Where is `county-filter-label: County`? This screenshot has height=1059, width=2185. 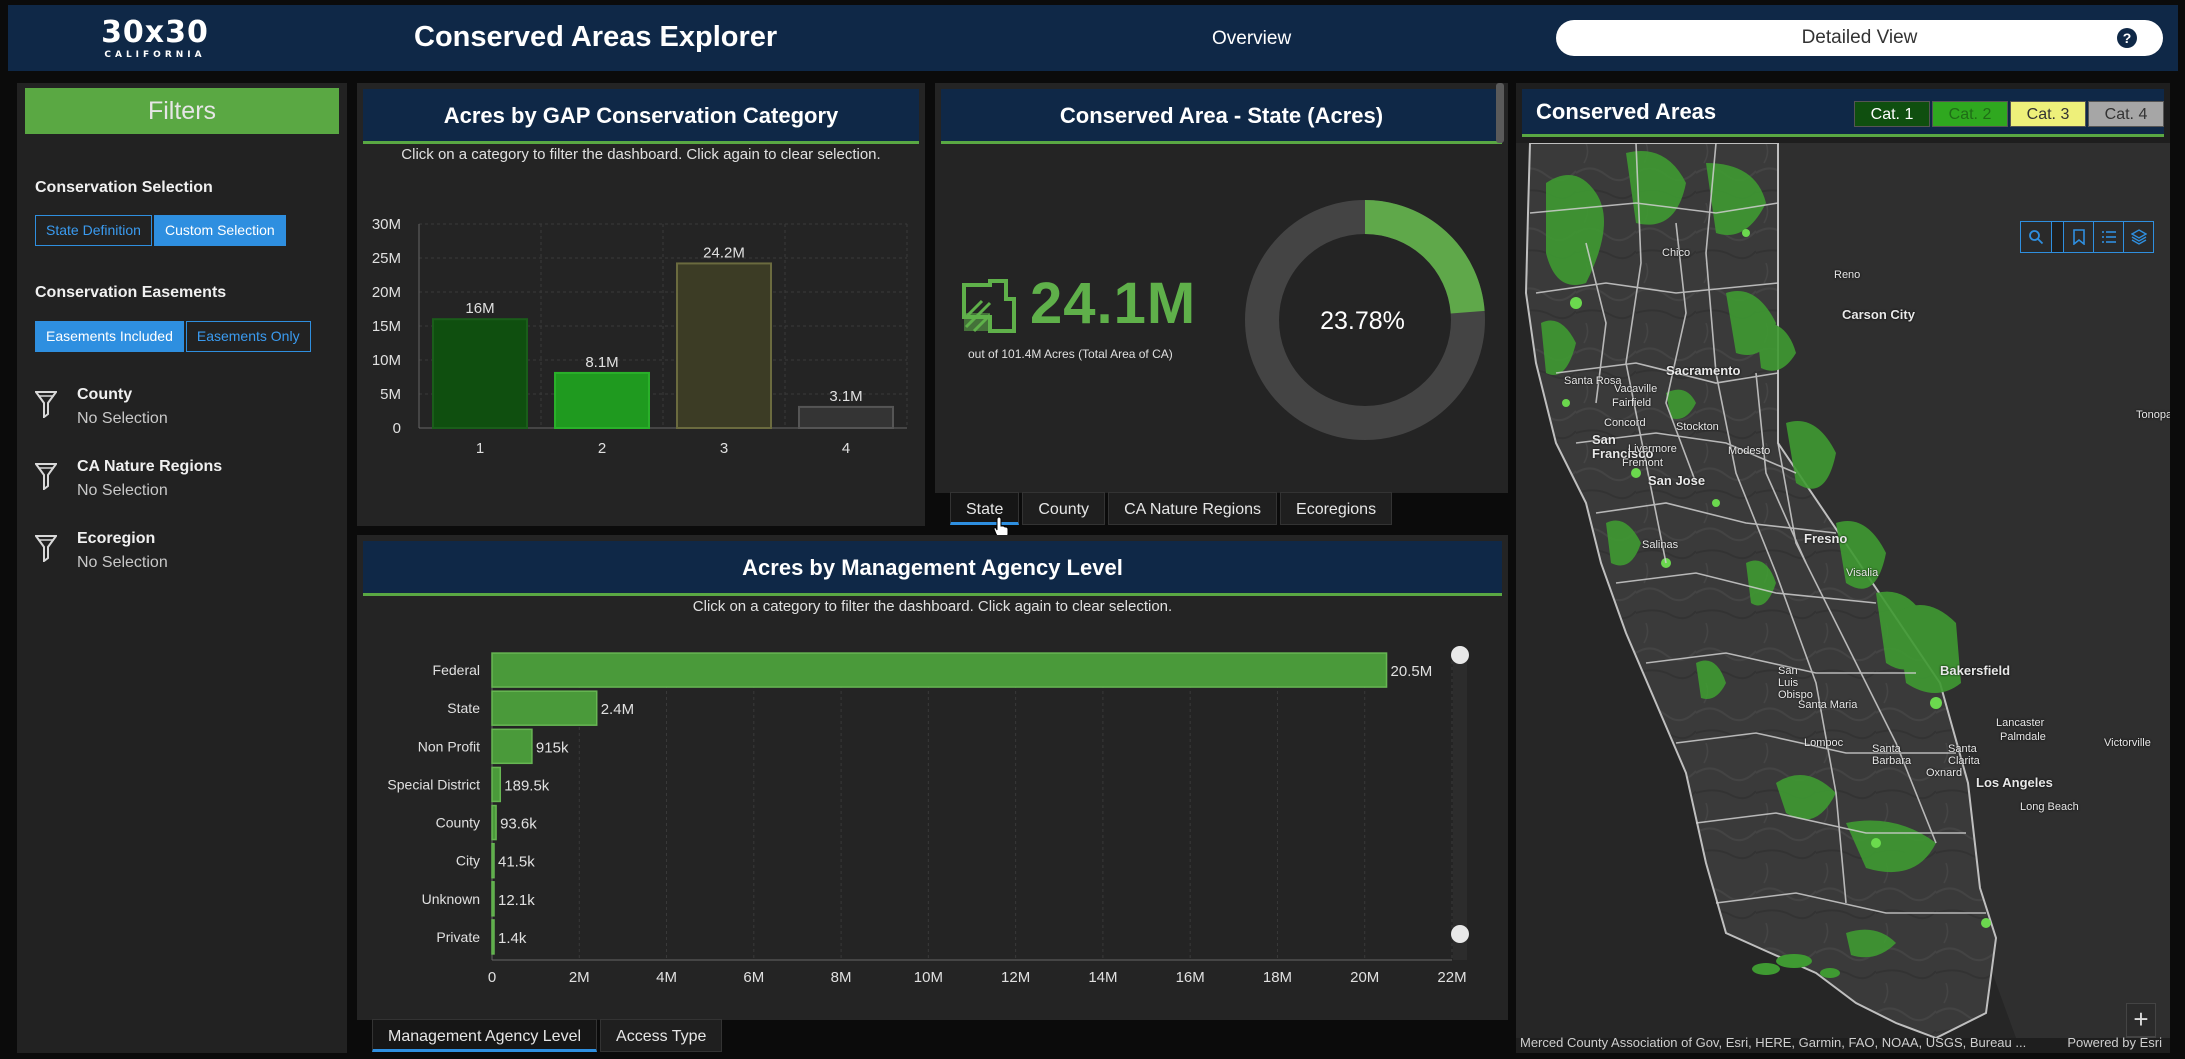
county-filter-label: County is located at coordinates (105, 394).